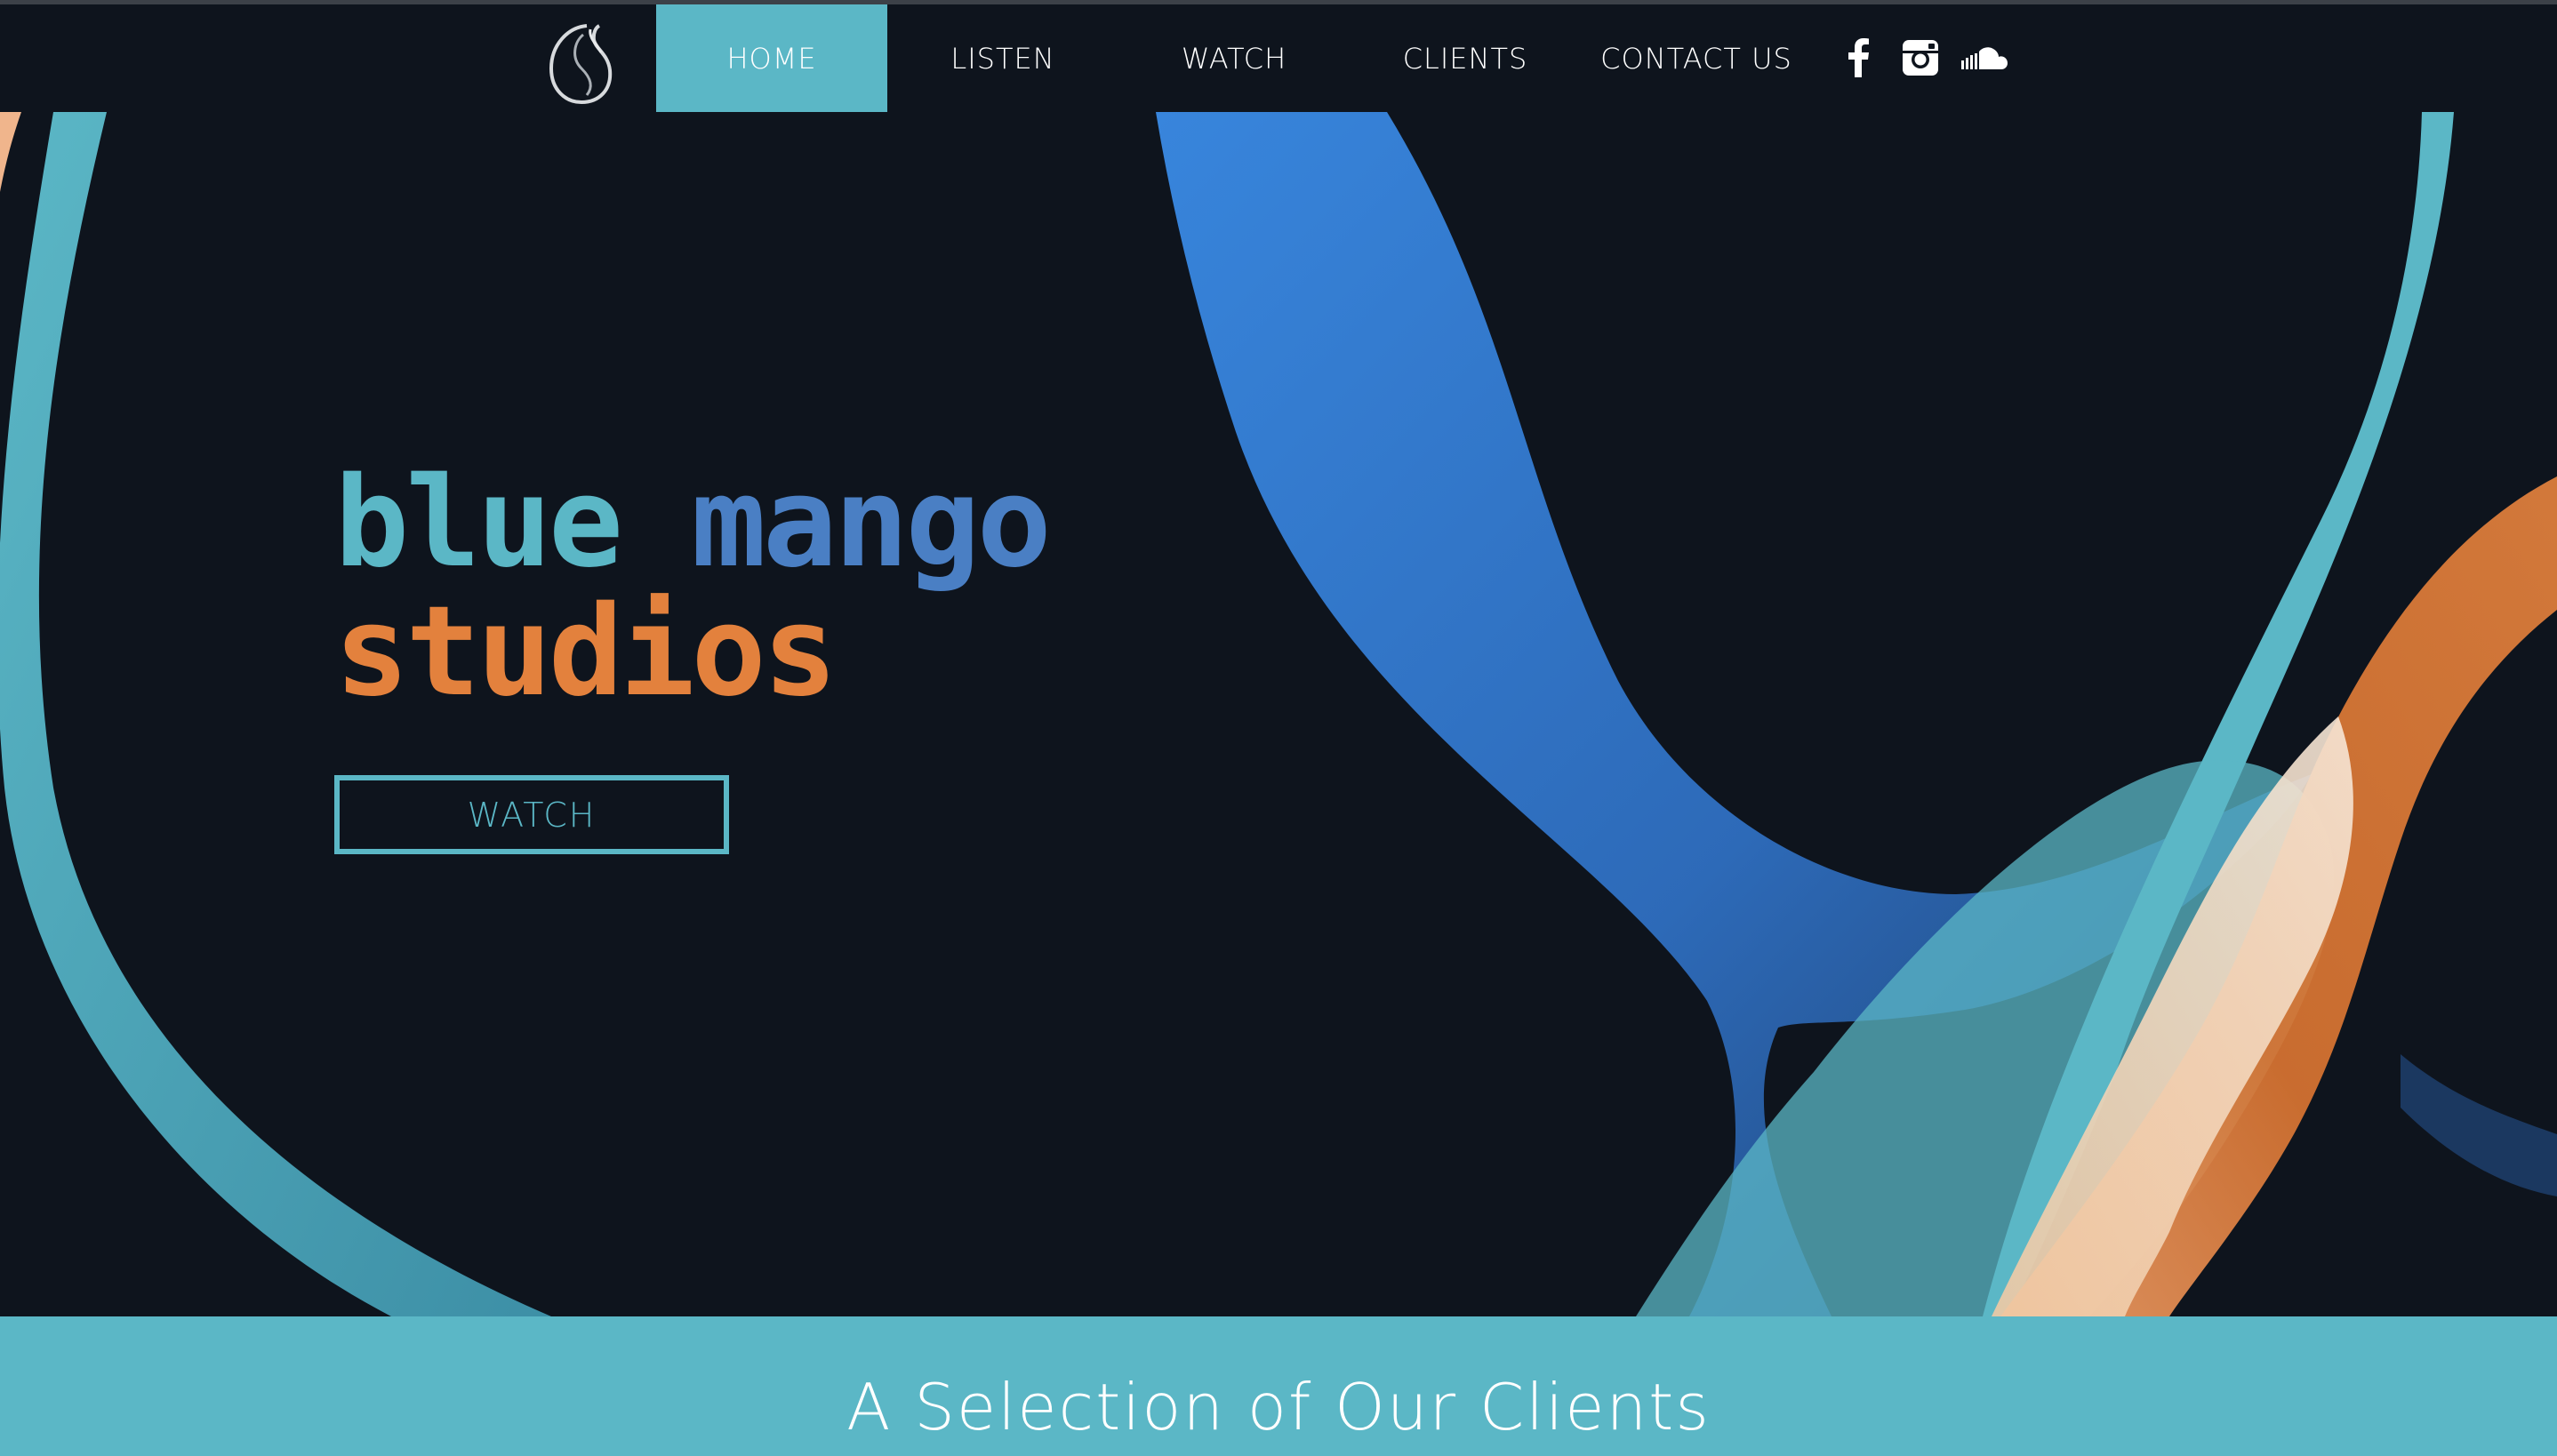 The image size is (2557, 1456). What do you see at coordinates (1920, 58) in the screenshot?
I see `instagram-icon` at bounding box center [1920, 58].